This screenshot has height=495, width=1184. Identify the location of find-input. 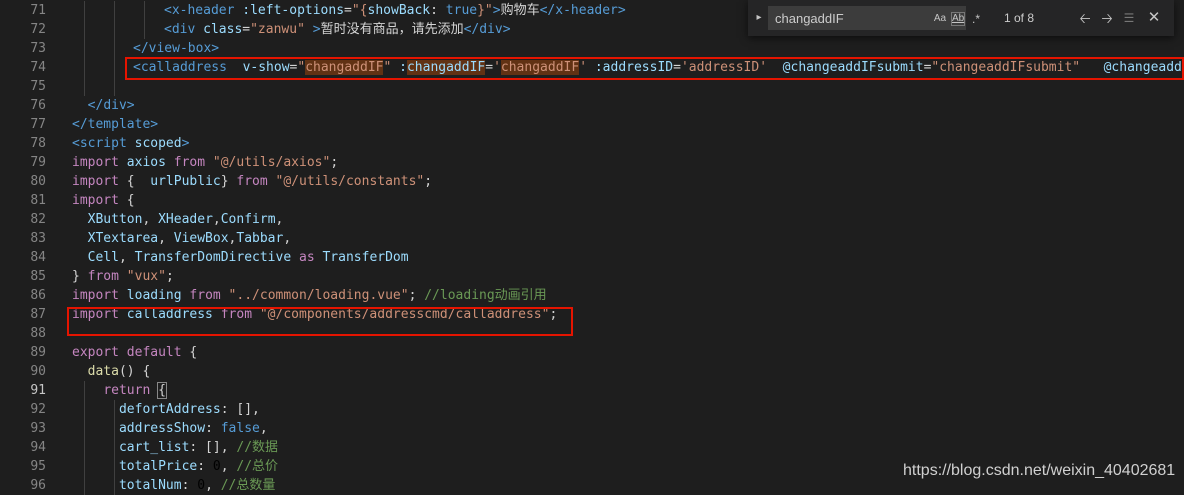
(850, 18).